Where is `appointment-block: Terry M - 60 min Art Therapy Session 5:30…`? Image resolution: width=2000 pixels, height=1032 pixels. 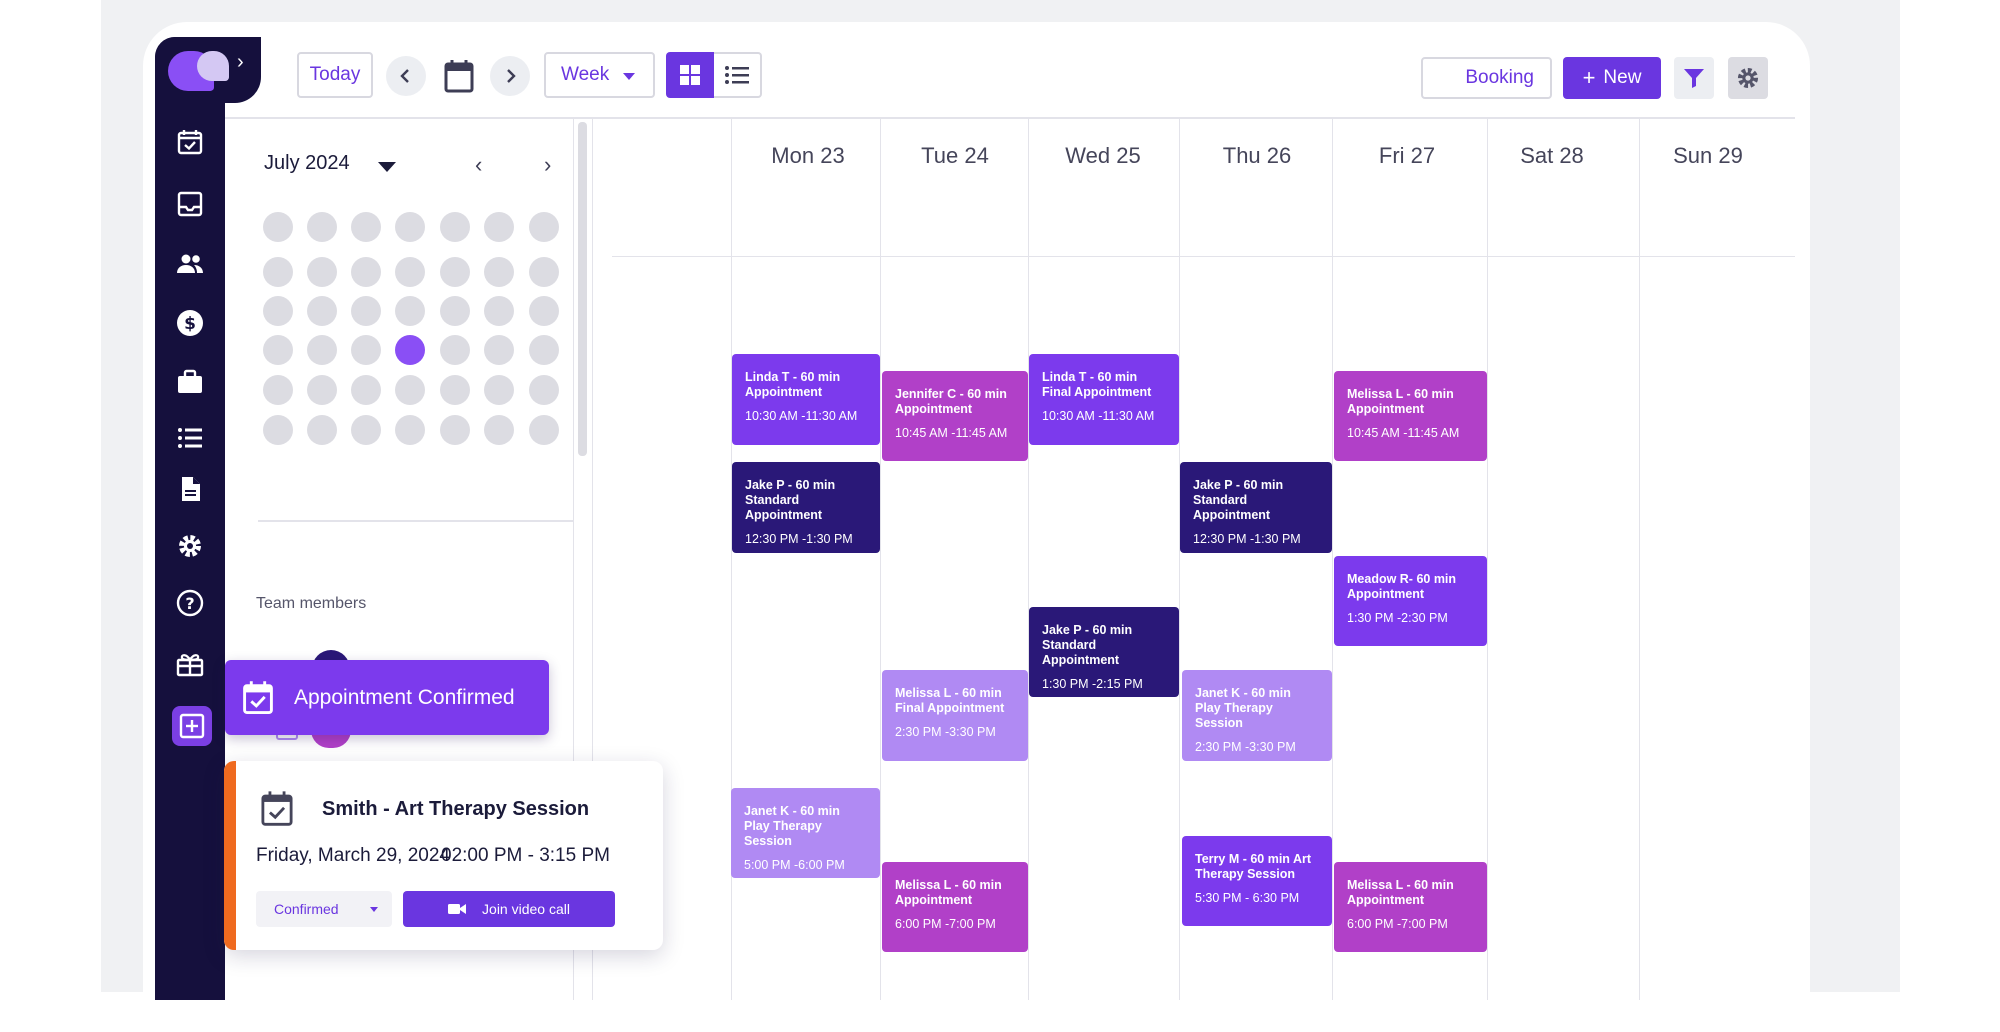
appointment-block: Terry M - 60 min Art Therapy Session 5:30… is located at coordinates (1257, 881).